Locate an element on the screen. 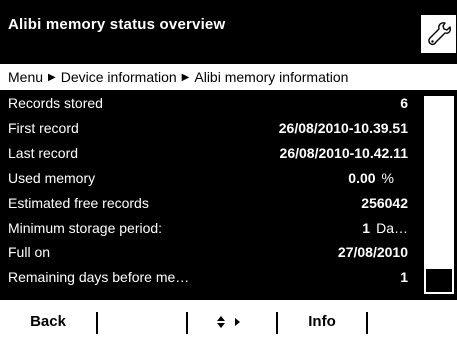 This screenshot has height=343, width=457. scrollbar is located at coordinates (439, 195).